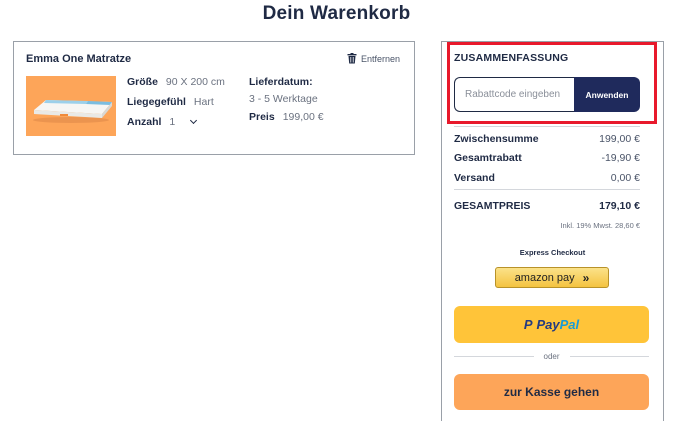 The height and width of the screenshot is (421, 673). Describe the element at coordinates (172, 122) in the screenshot. I see `quantity-value: 1` at that location.